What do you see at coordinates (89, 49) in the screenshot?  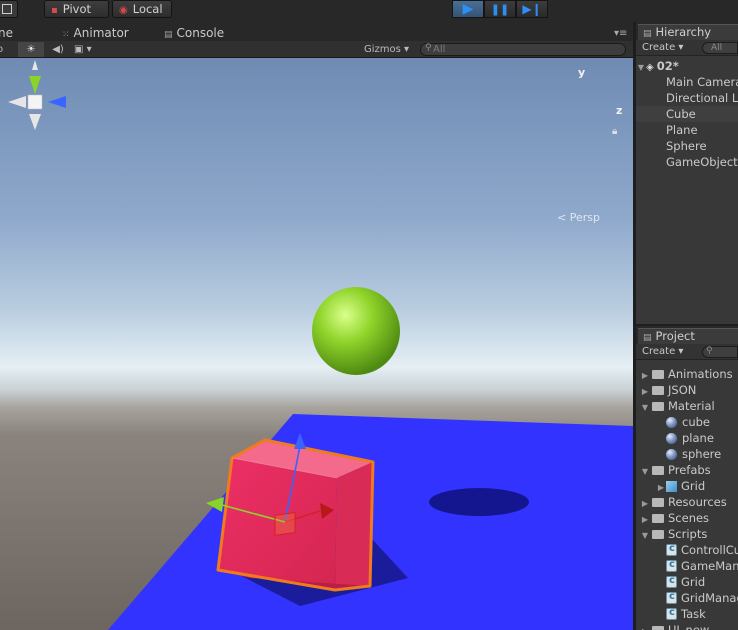 I see `effects-icon: ▣ ▾` at bounding box center [89, 49].